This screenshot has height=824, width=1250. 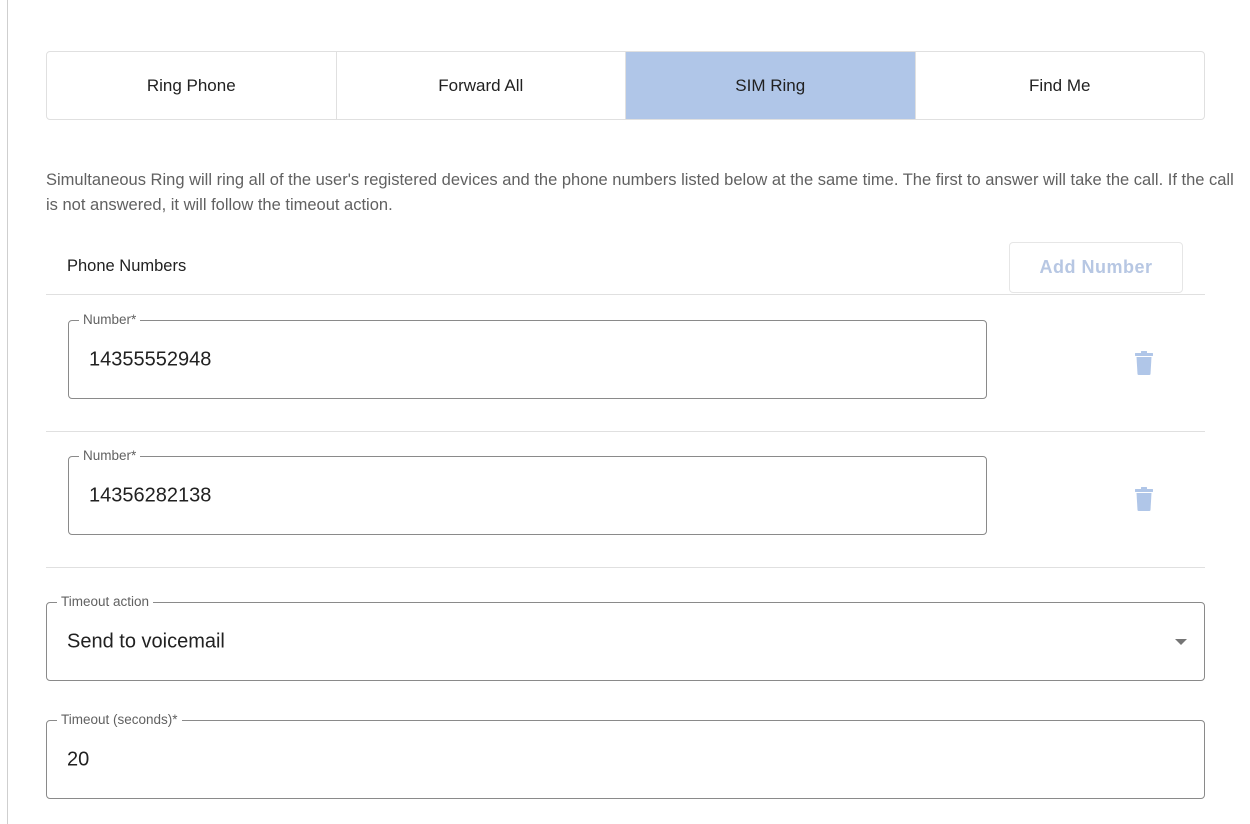 What do you see at coordinates (625, 637) in the screenshot?
I see `timeout-action-select: Timeout action Send to voicemail` at bounding box center [625, 637].